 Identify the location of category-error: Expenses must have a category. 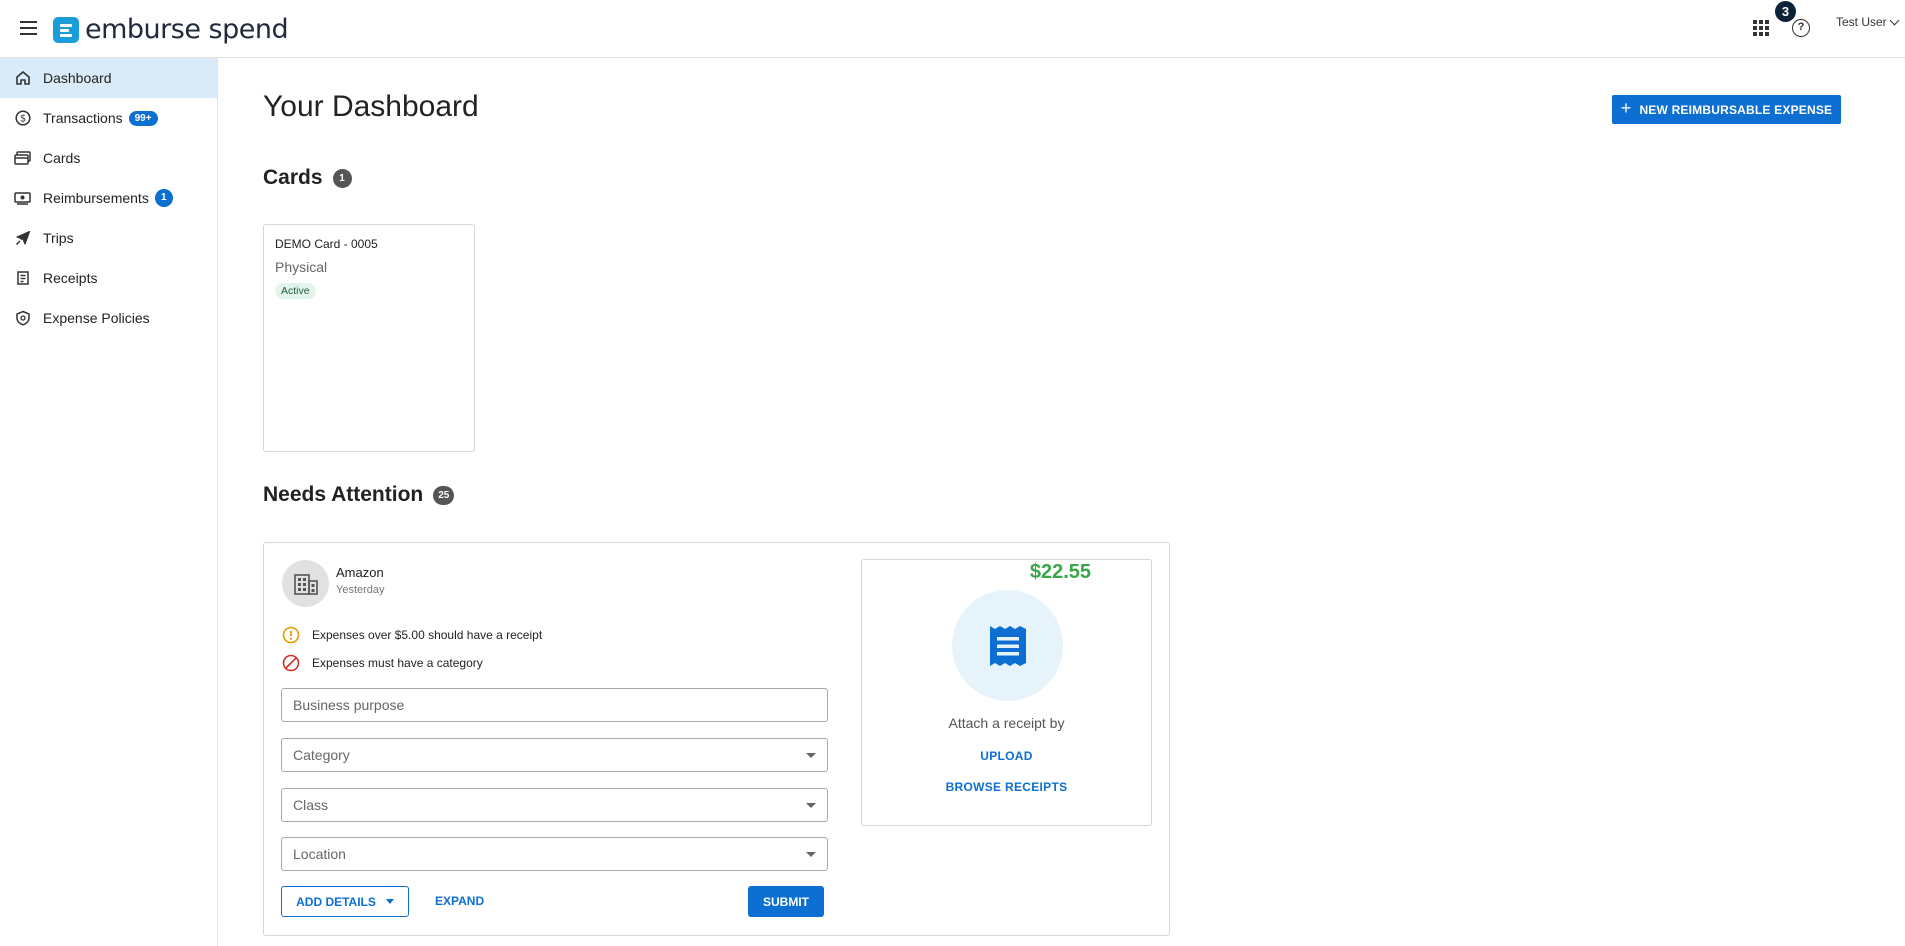
(382, 663).